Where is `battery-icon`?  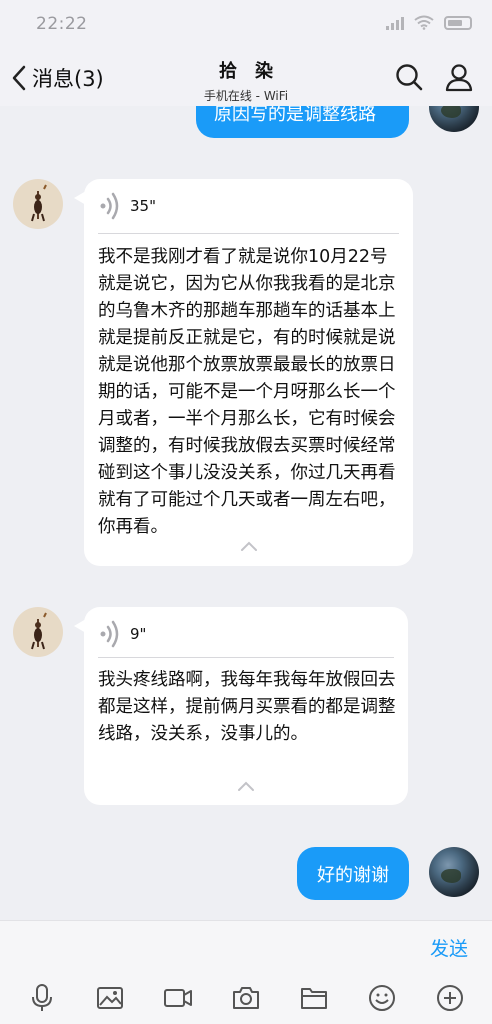
battery-icon is located at coordinates (458, 22).